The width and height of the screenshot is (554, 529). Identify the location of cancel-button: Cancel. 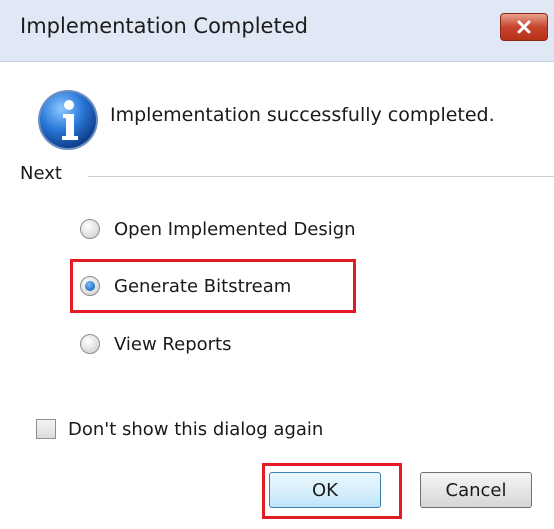
(476, 490).